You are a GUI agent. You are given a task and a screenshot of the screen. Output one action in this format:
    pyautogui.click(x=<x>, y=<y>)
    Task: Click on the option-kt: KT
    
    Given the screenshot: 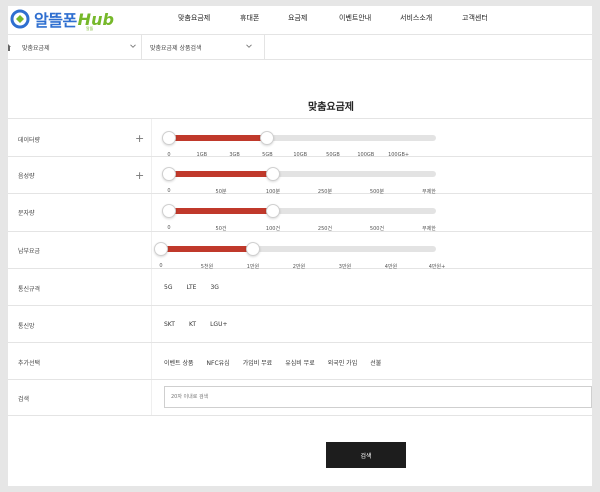 What is the action you would take?
    pyautogui.click(x=192, y=324)
    